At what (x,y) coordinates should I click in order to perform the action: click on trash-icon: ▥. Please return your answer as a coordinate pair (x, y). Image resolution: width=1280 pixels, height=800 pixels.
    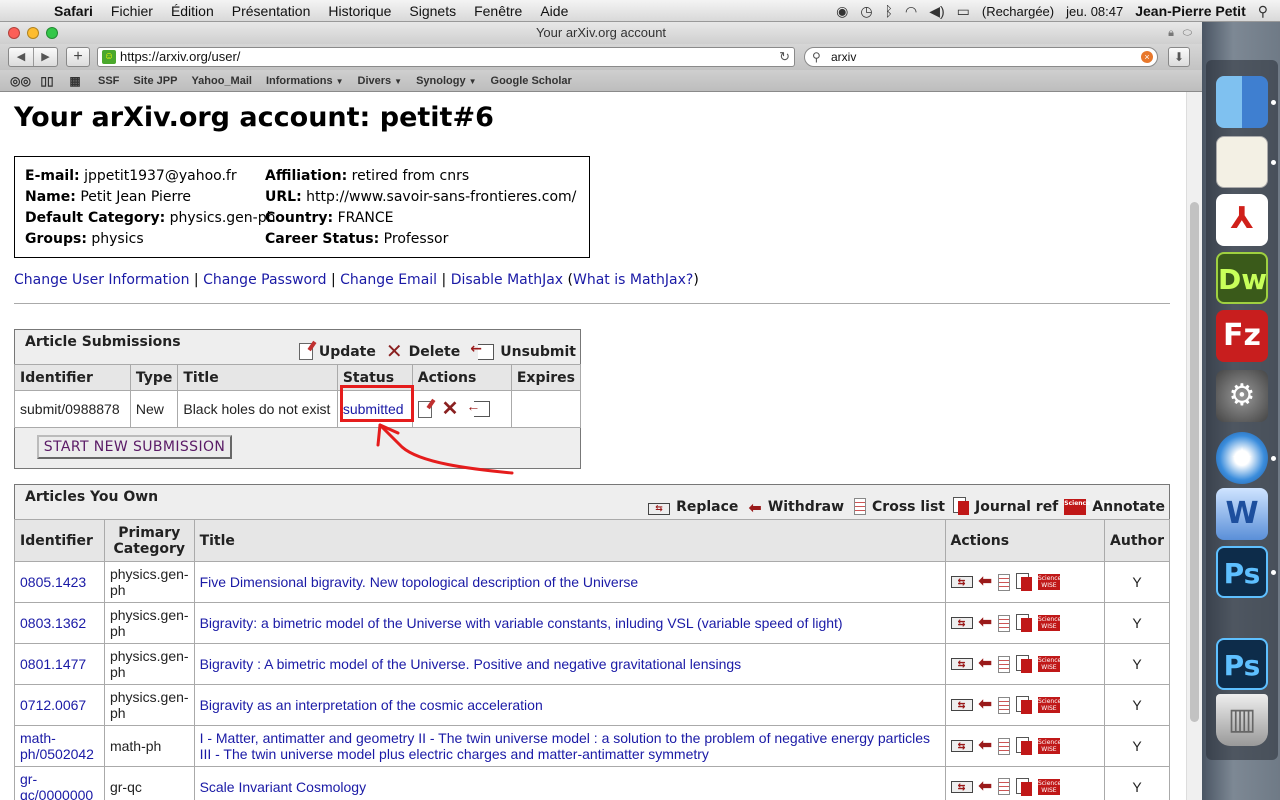
    Looking at the image, I should click on (1242, 720).